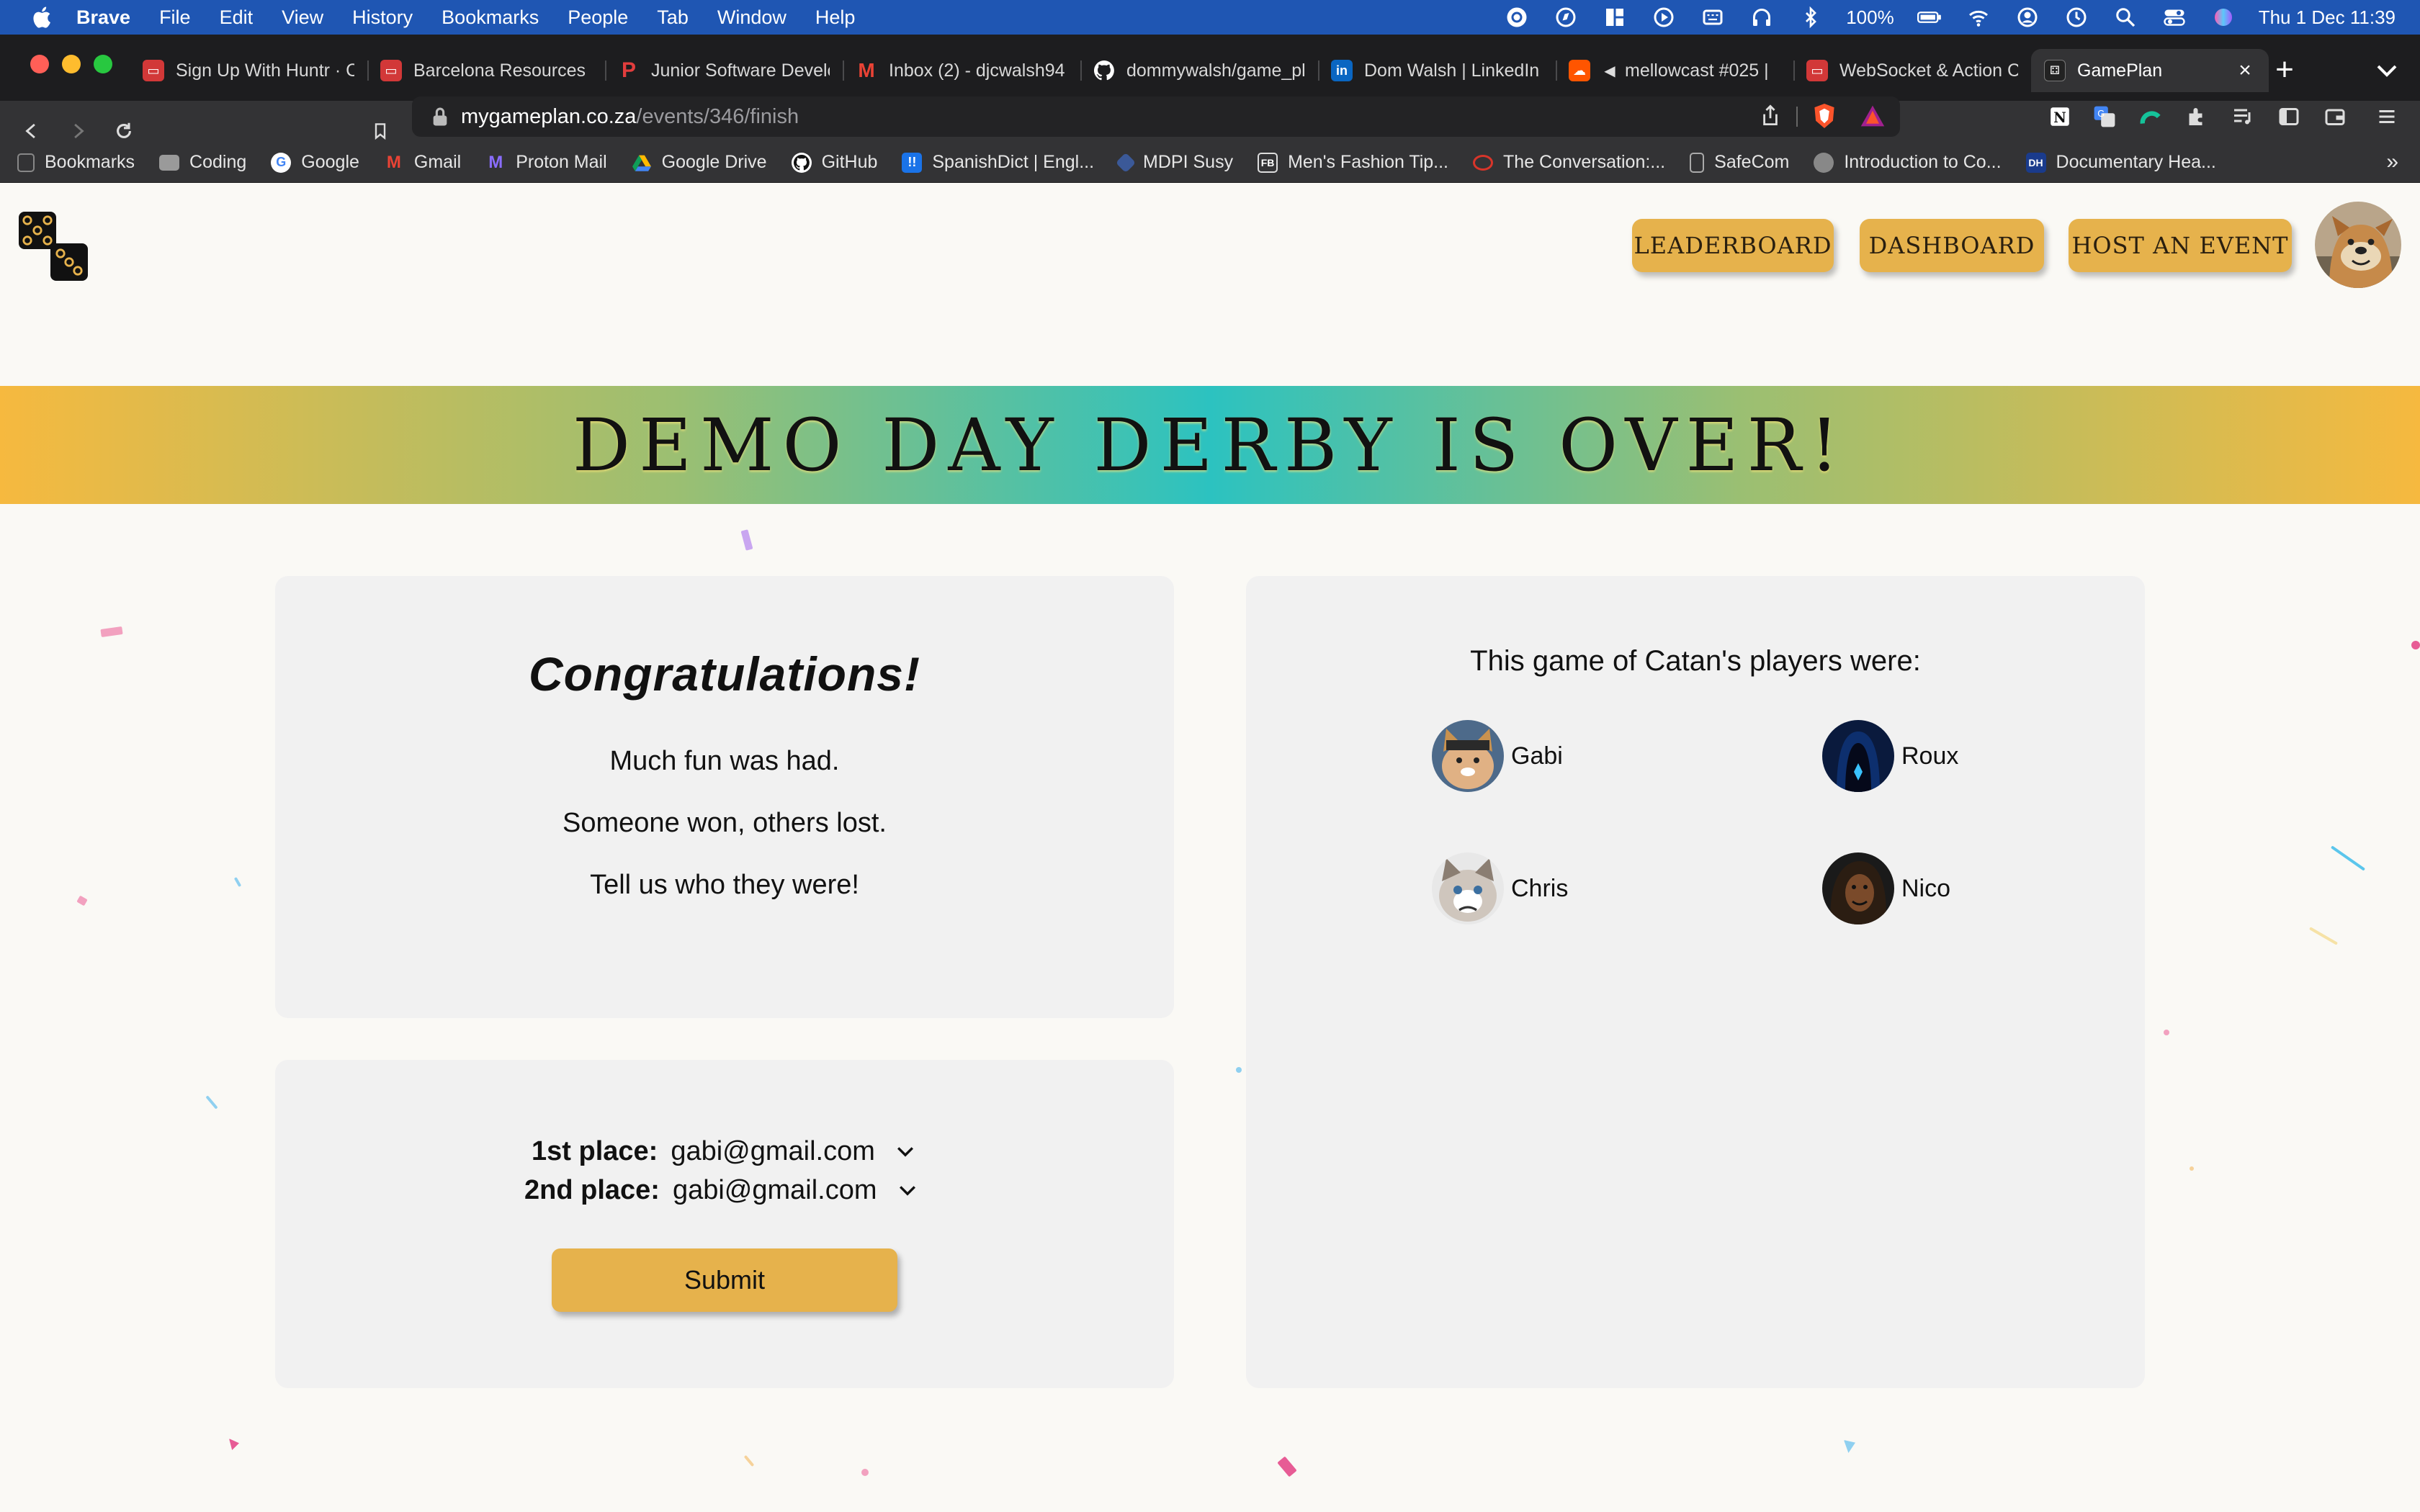 This screenshot has height=1512, width=2420. What do you see at coordinates (41, 17) in the screenshot?
I see `apple-icon` at bounding box center [41, 17].